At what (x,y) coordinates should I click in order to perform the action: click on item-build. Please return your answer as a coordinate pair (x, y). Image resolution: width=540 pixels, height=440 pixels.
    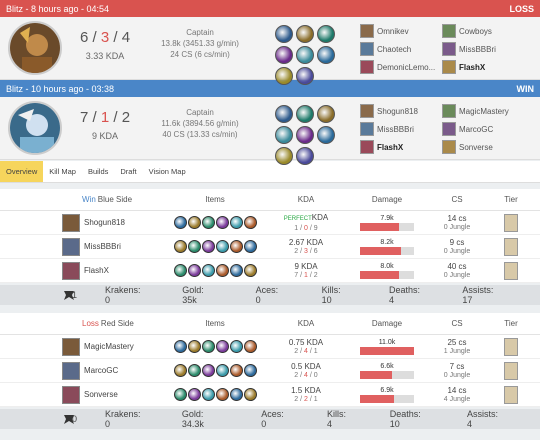
    Looking at the image, I should click on (315, 135).